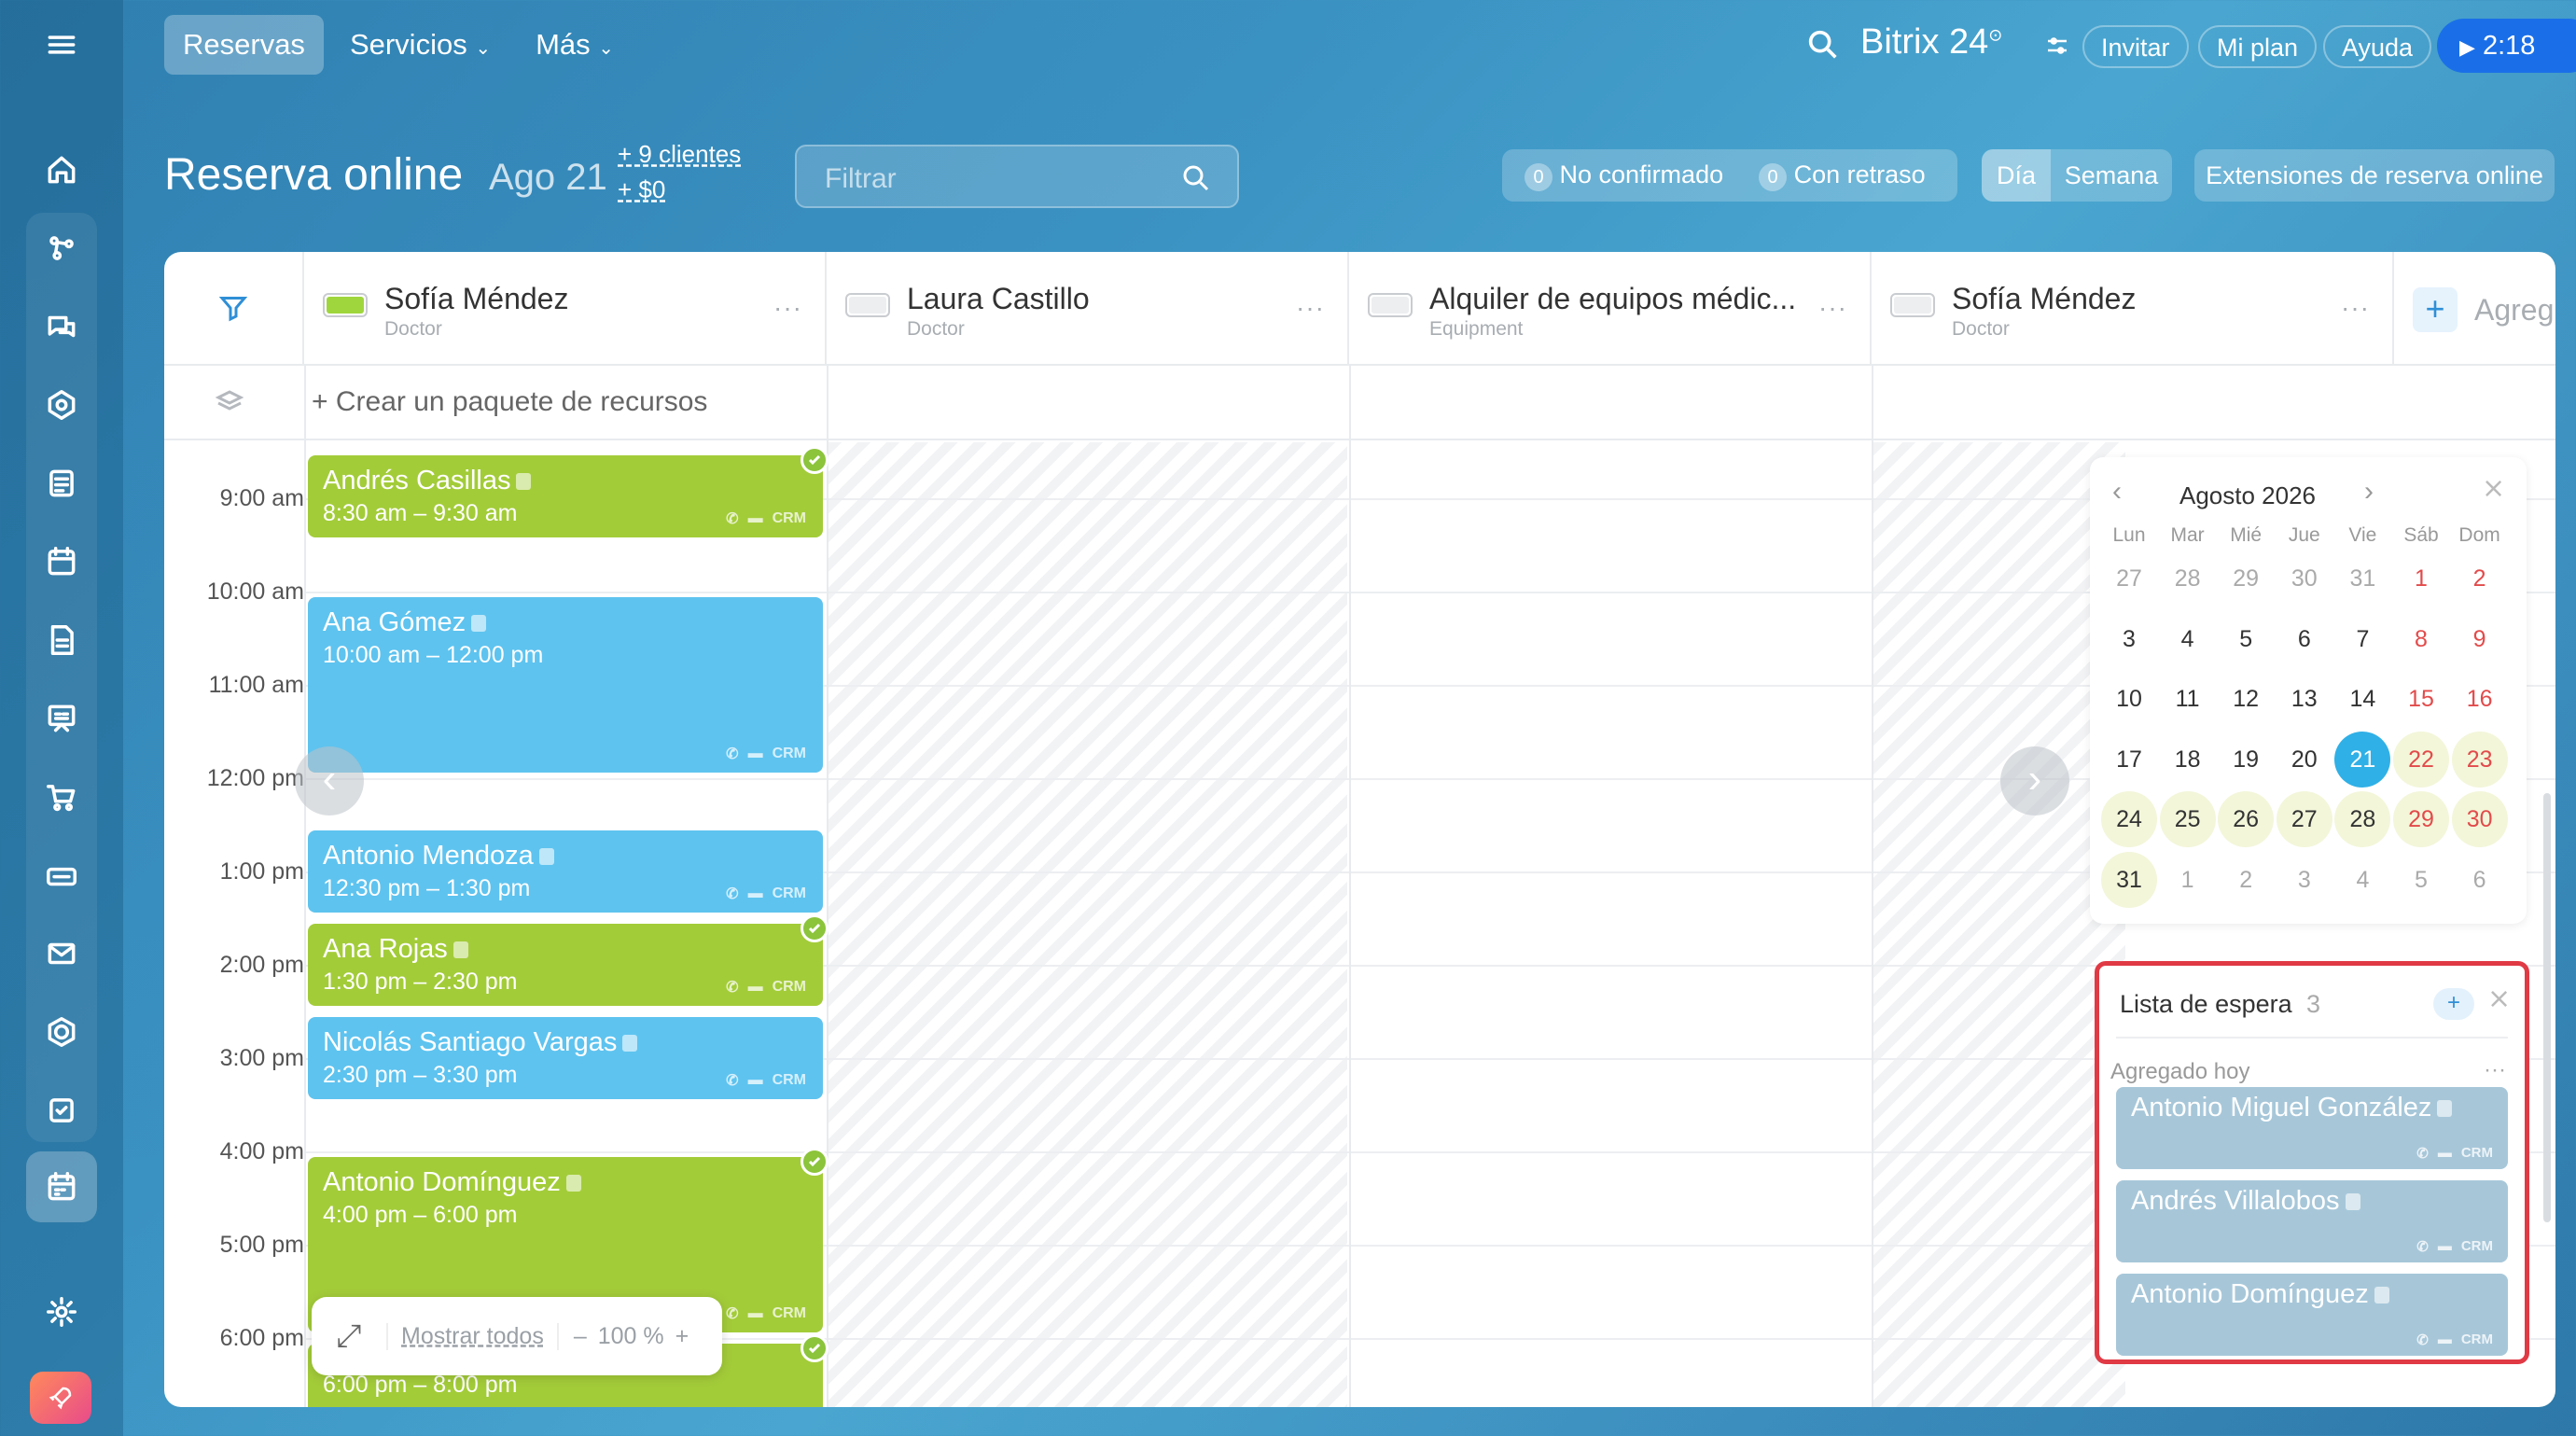  Describe the element at coordinates (2246, 699) in the screenshot. I see `calendar-day: 12` at that location.